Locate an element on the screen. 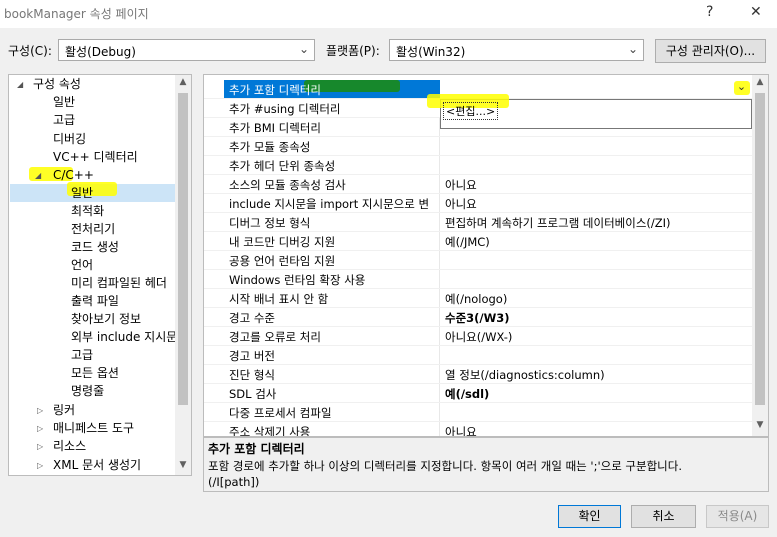 This screenshot has height=537, width=777. property-row: 진단 형식 열 정보(/diagnostics:column) is located at coordinates (478, 374).